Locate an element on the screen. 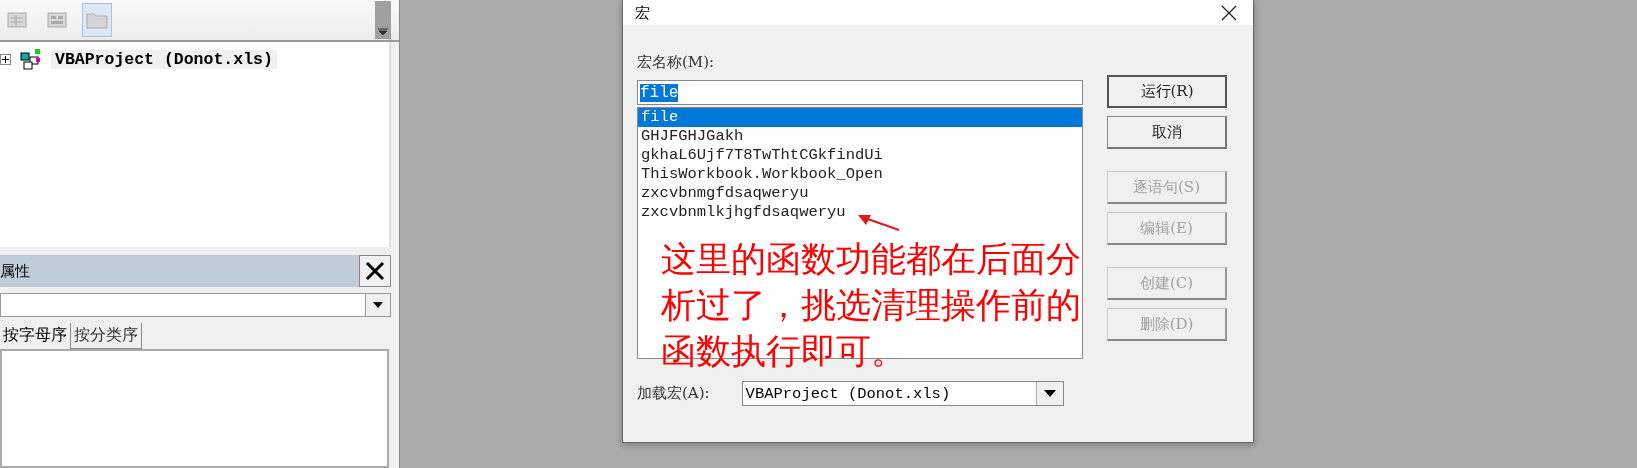 The width and height of the screenshot is (1637, 468). close-button is located at coordinates (375, 271).